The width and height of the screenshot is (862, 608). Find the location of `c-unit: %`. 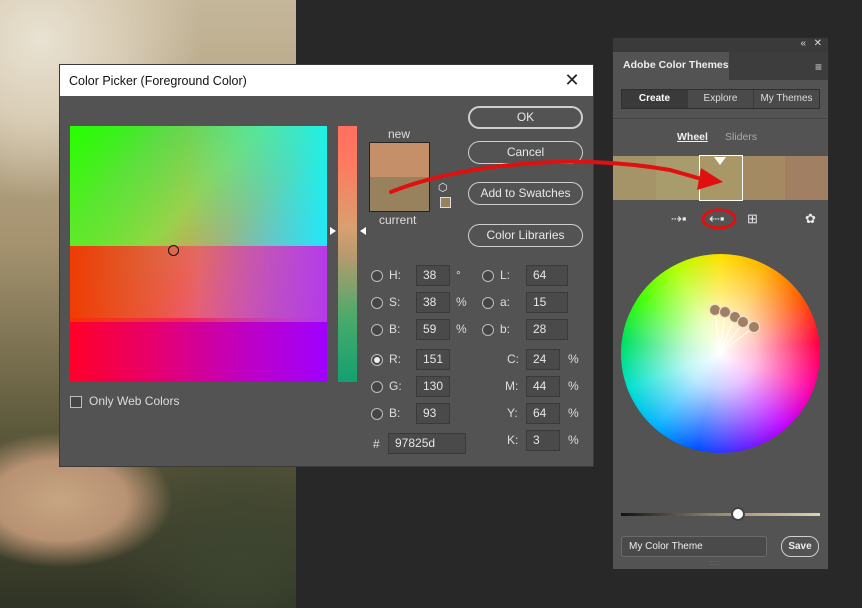

c-unit: % is located at coordinates (573, 359).